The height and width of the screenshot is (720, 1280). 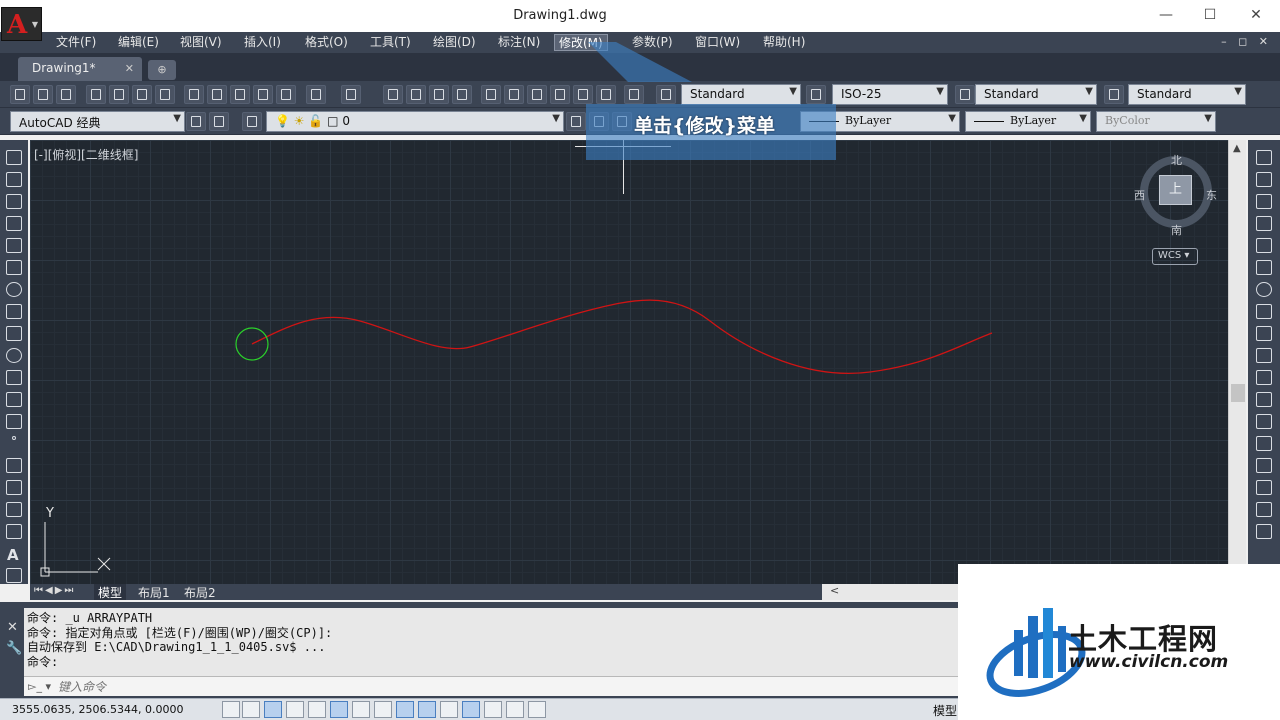 What do you see at coordinates (200, 592) in the screenshot?
I see `tab-layout2: 布局2` at bounding box center [200, 592].